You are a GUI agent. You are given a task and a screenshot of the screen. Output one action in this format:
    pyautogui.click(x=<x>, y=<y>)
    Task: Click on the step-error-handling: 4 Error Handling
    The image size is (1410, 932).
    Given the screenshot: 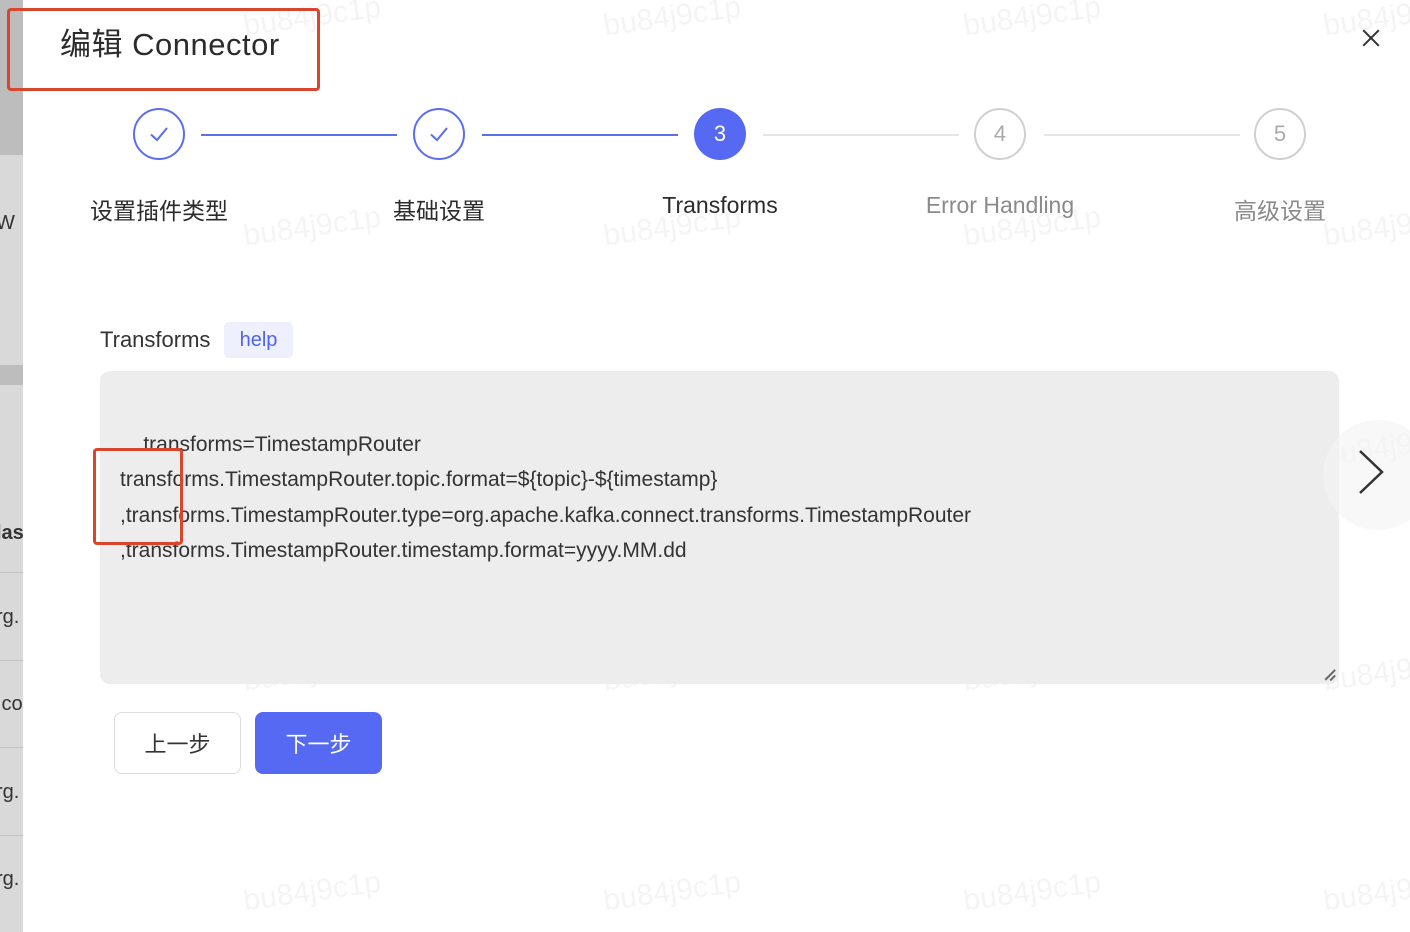 What is the action you would take?
    pyautogui.click(x=1000, y=163)
    